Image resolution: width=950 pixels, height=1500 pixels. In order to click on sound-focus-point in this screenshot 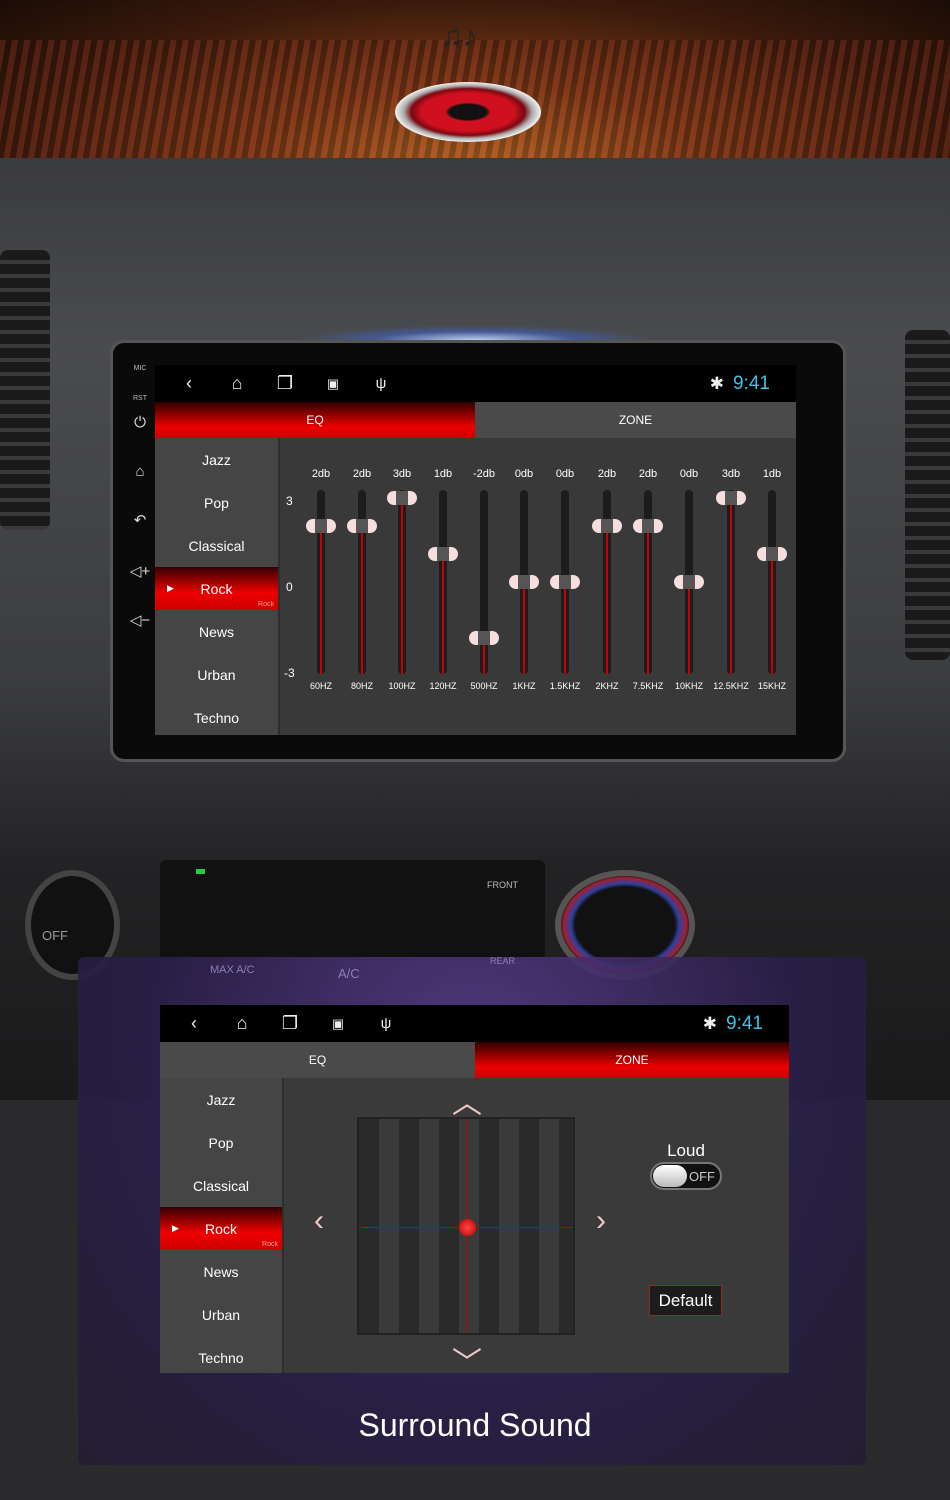, I will do `click(467, 1227)`.